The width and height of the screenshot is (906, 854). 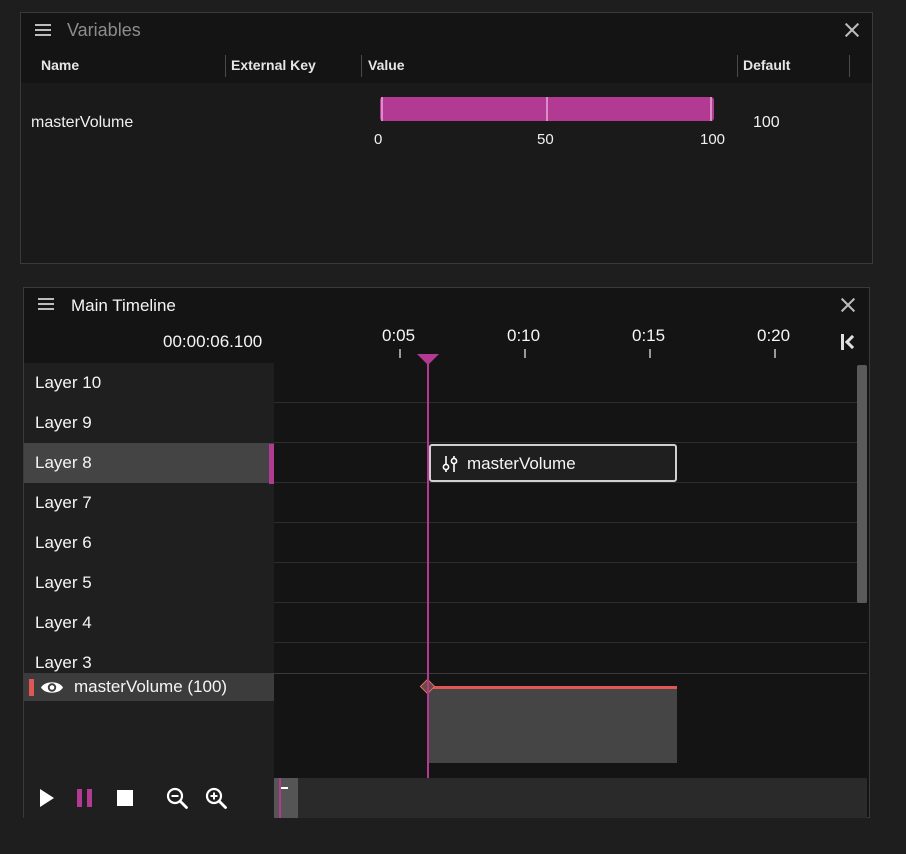 I want to click on clip-label: masterVolume, so click(x=521, y=463).